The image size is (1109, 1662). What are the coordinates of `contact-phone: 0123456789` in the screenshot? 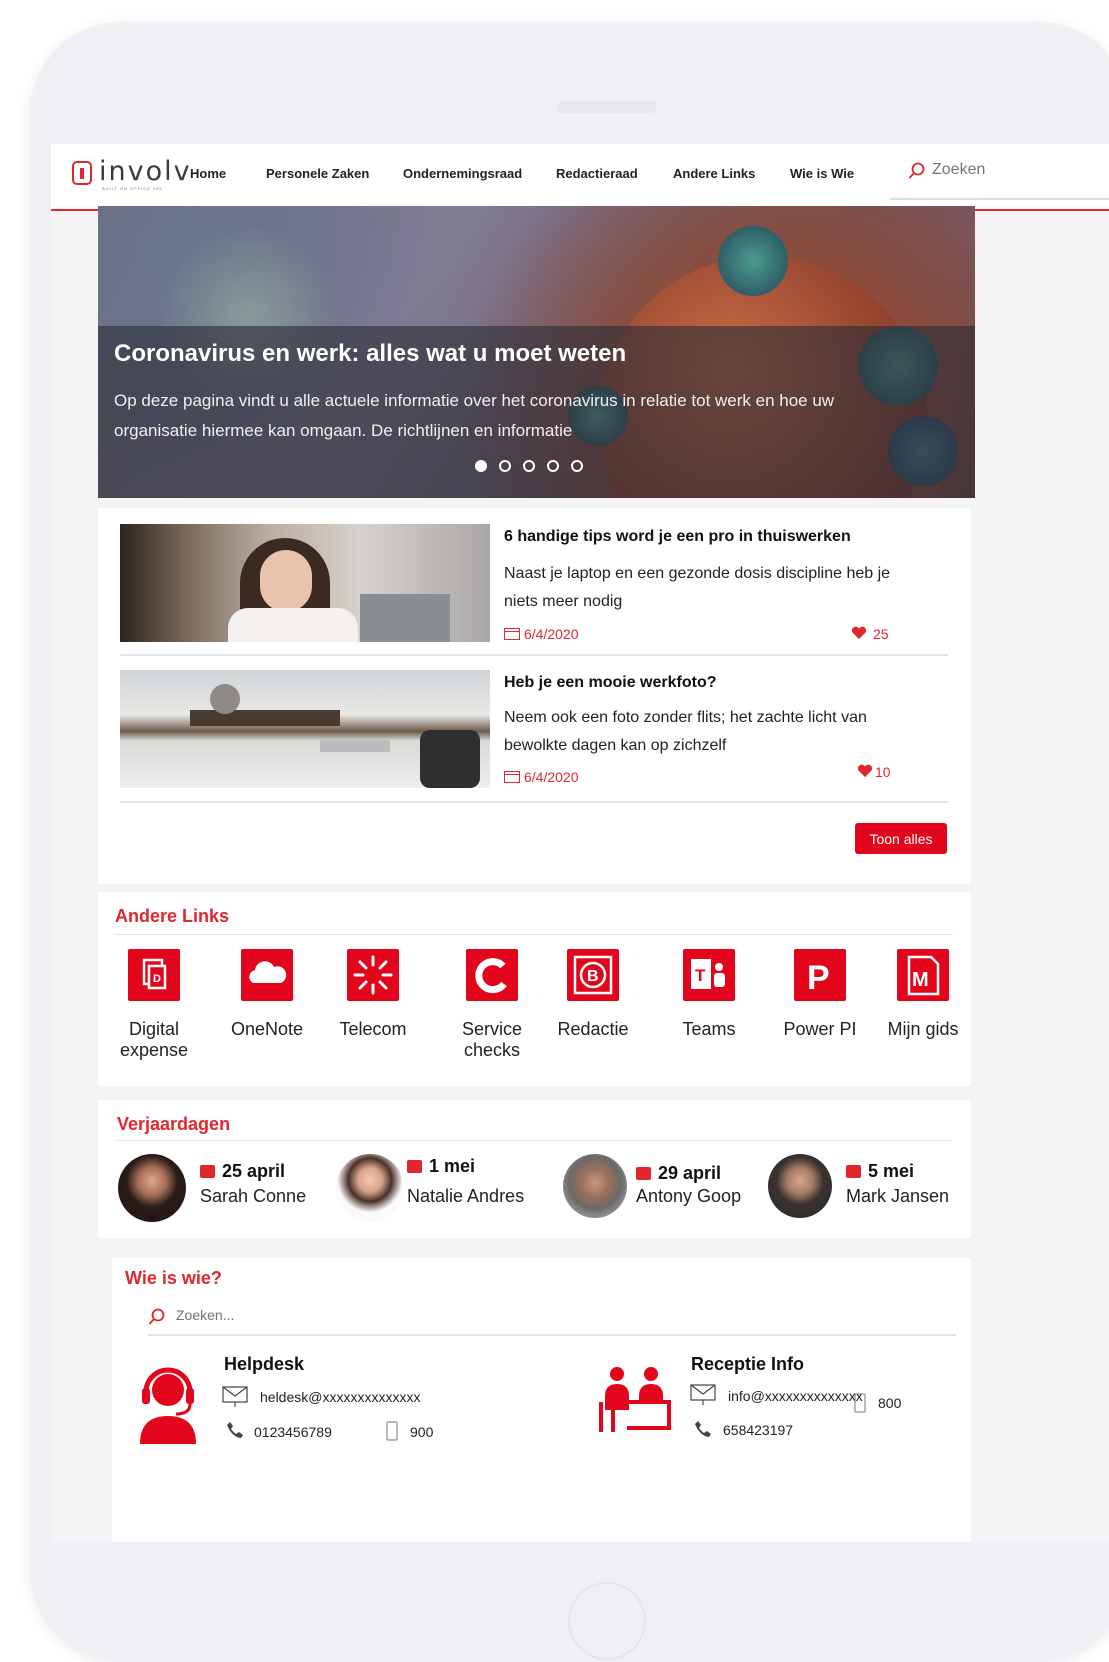 It's located at (293, 1432).